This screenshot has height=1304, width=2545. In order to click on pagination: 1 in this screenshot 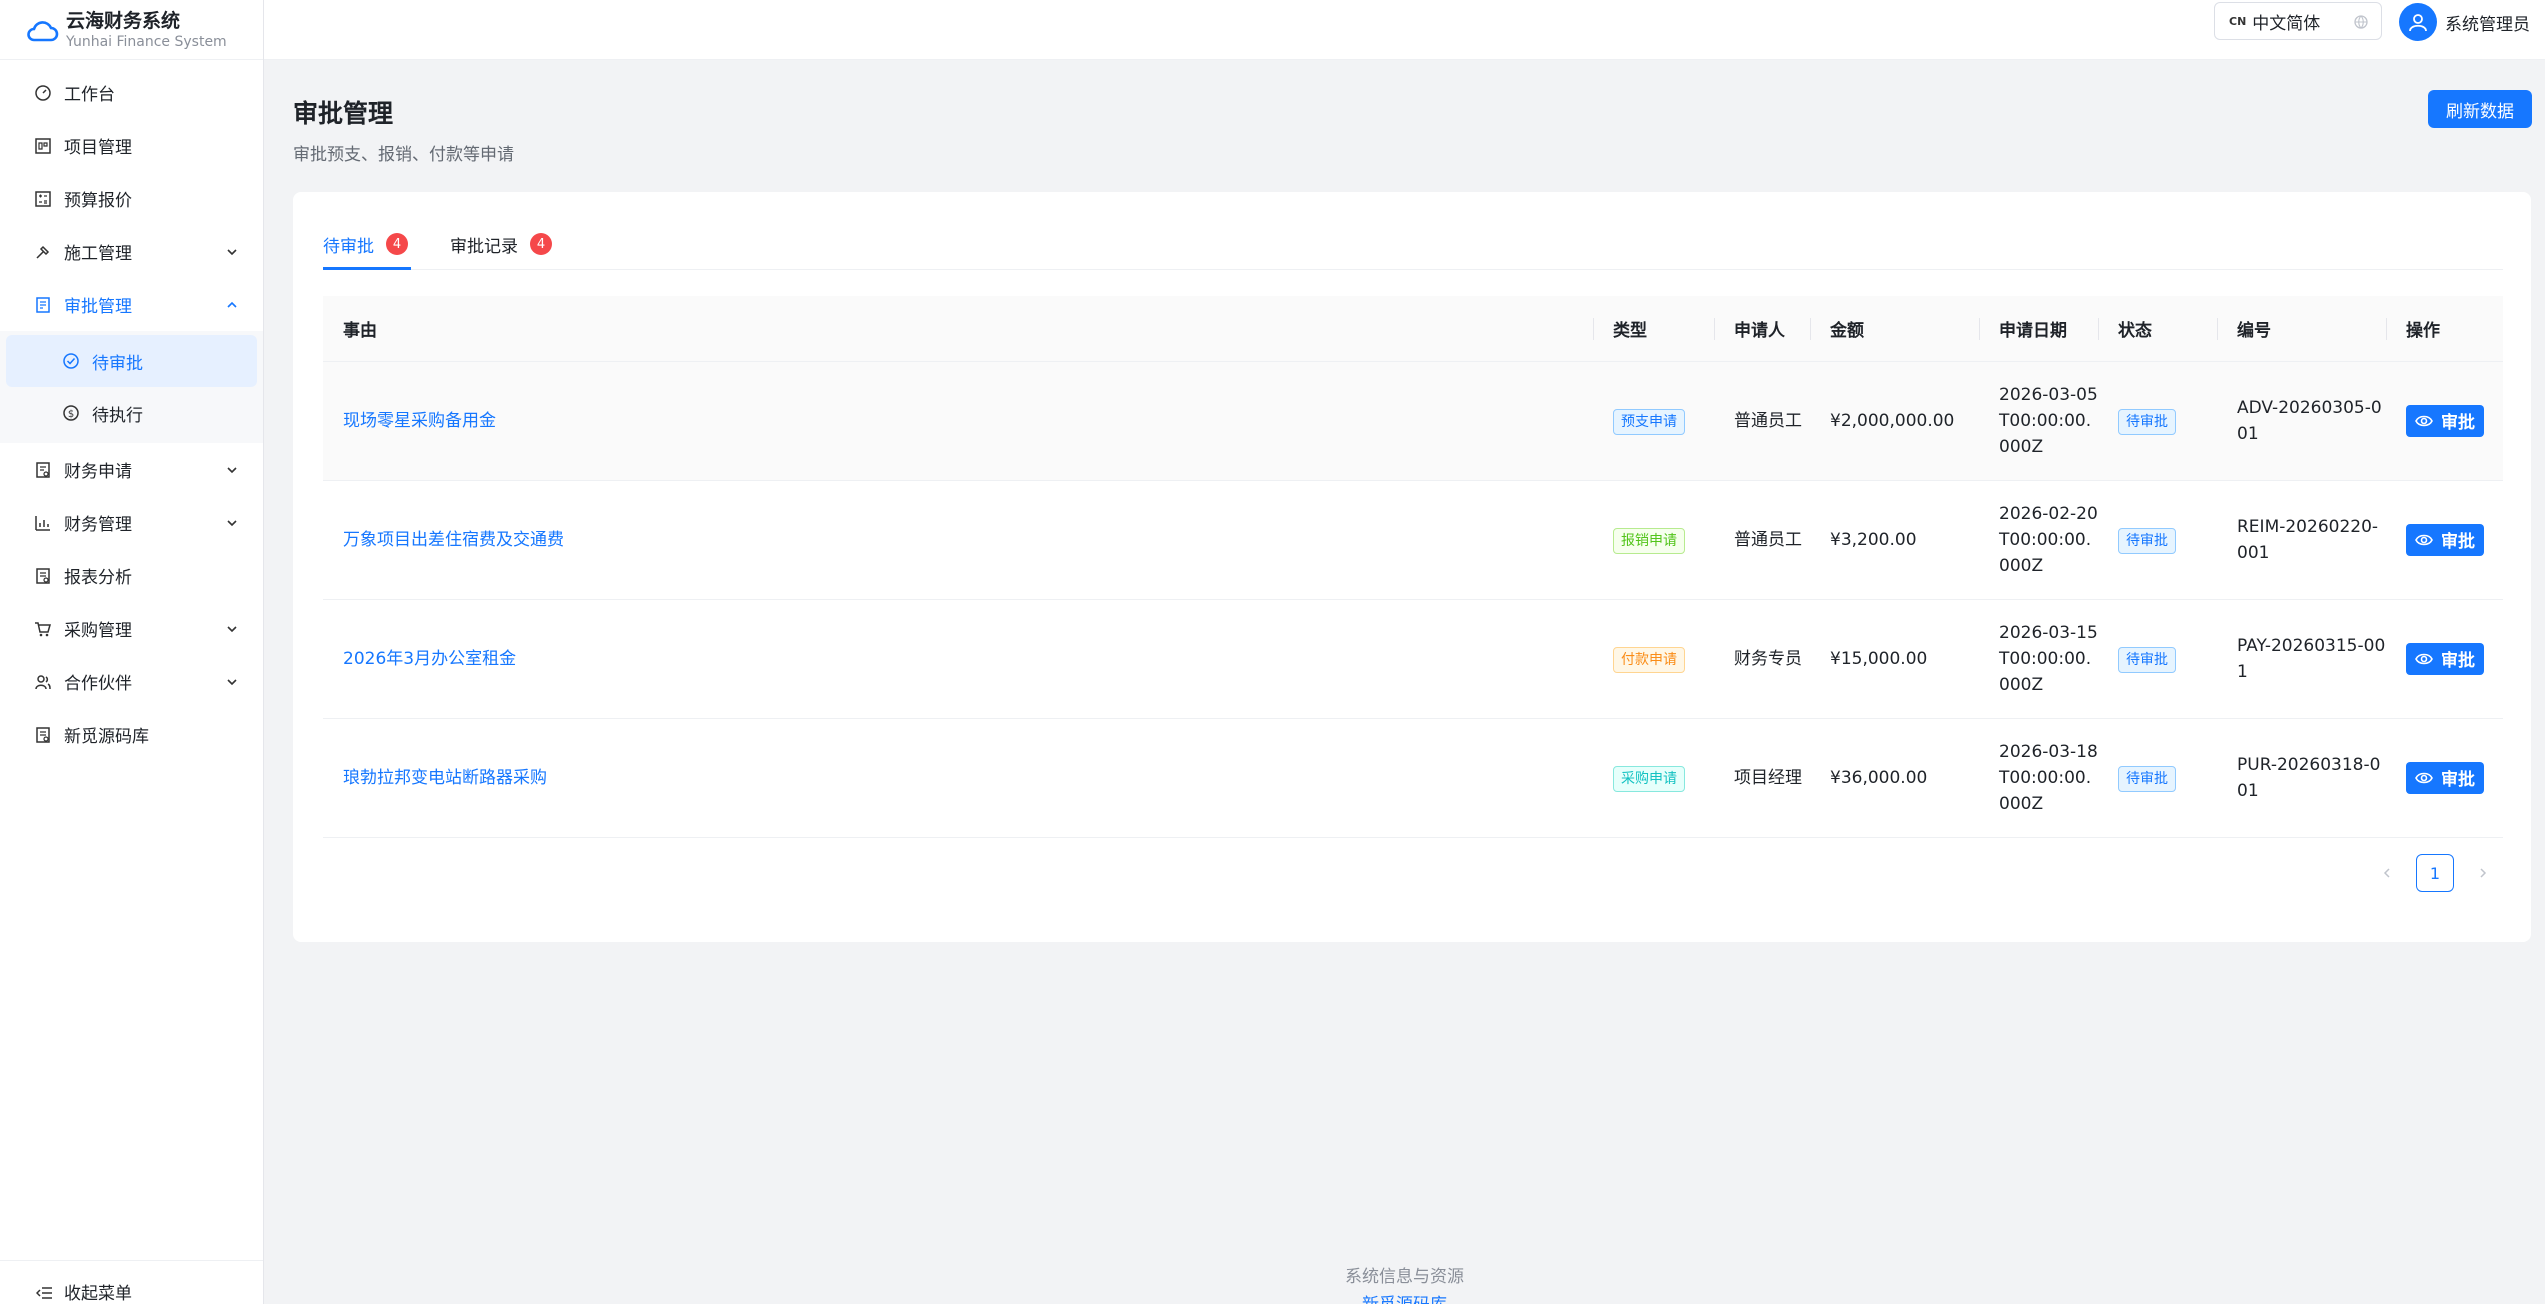, I will do `click(2435, 873)`.